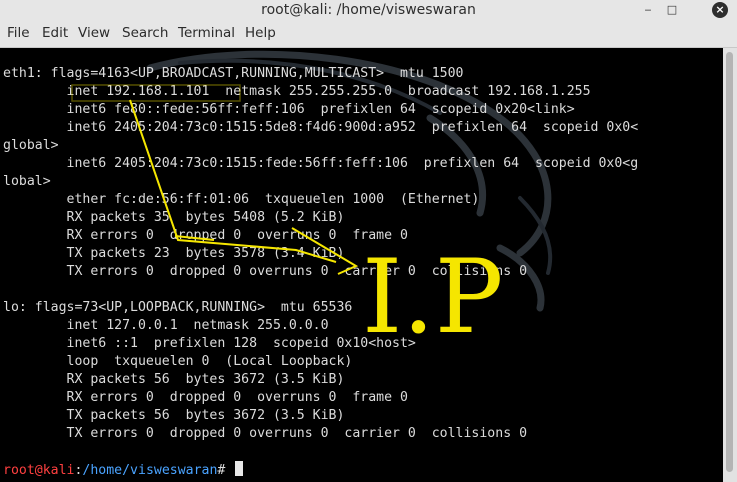 This screenshot has height=482, width=737. I want to click on window-title: root@kali: /home/visweswaran, so click(368, 10).